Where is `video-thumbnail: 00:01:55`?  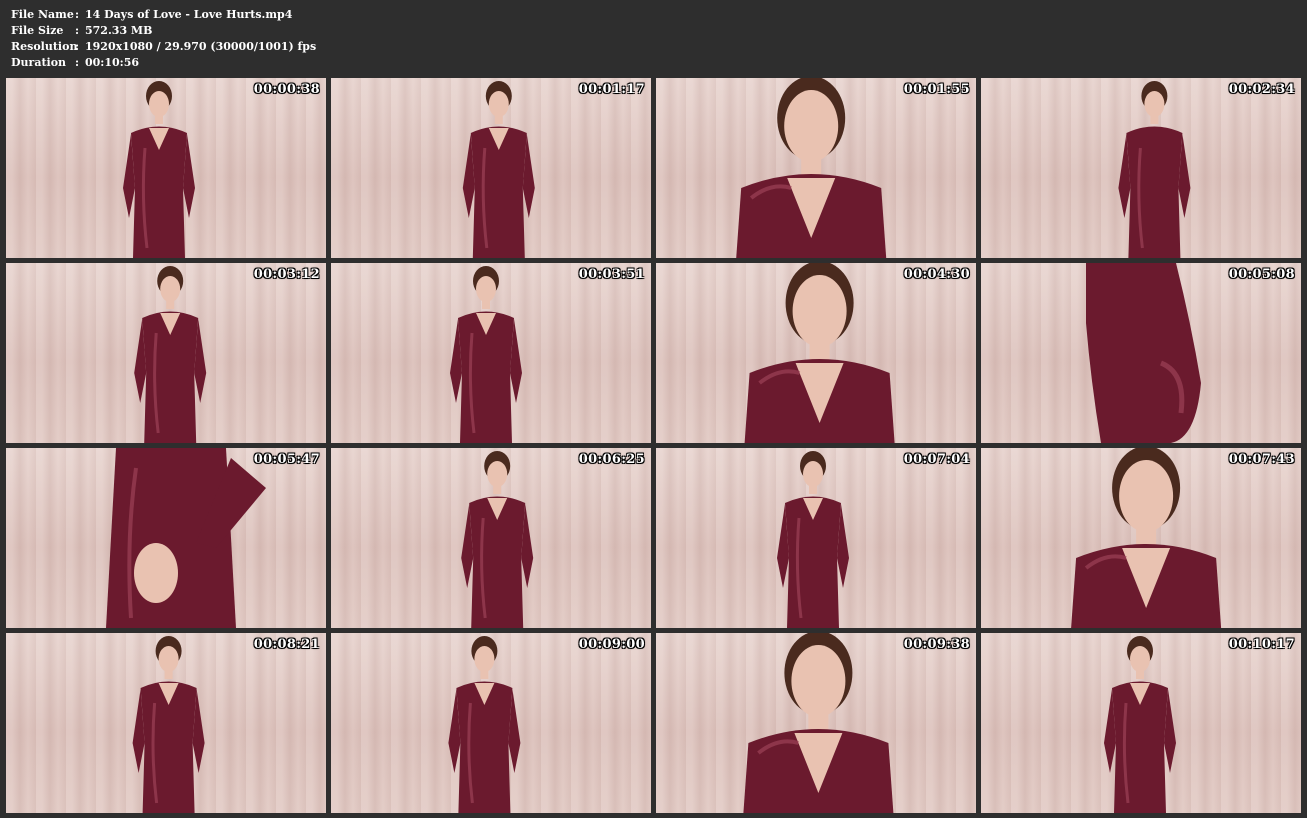 video-thumbnail: 00:01:55 is located at coordinates (816, 168).